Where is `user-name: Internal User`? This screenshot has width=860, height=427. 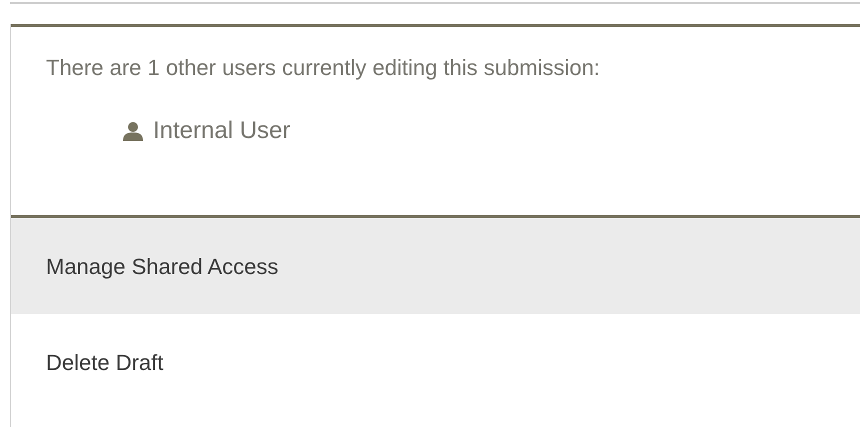
user-name: Internal User is located at coordinates (221, 131).